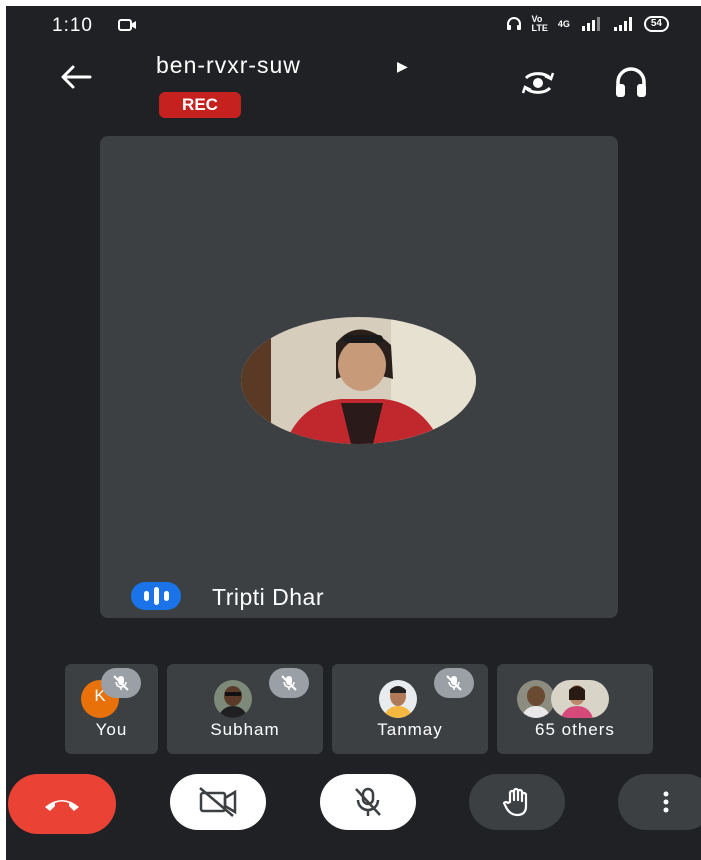  What do you see at coordinates (575, 729) in the screenshot?
I see `participant-label: 65 others` at bounding box center [575, 729].